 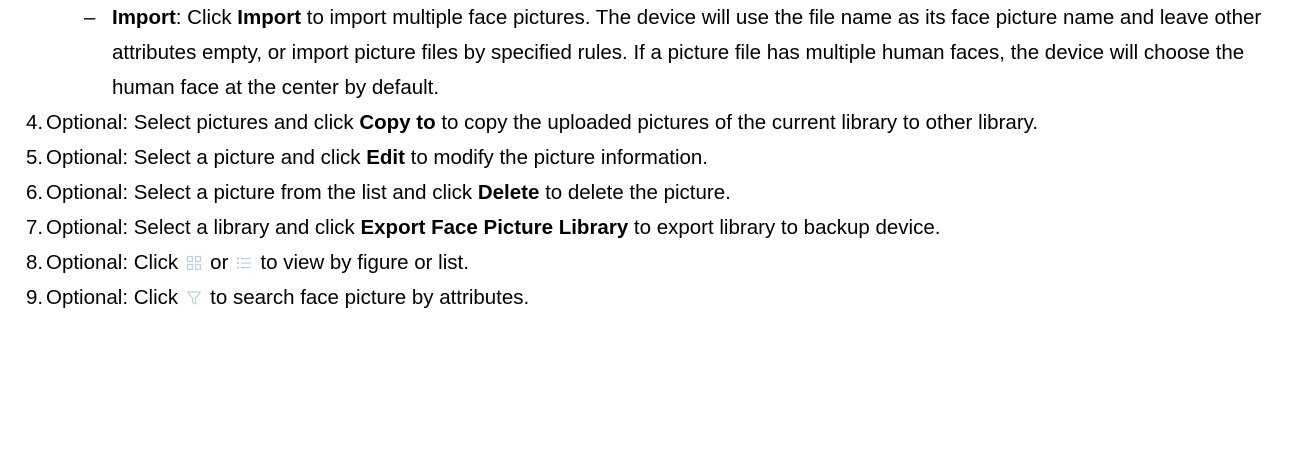 I want to click on copy-to-ref: Copy to, so click(x=397, y=122).